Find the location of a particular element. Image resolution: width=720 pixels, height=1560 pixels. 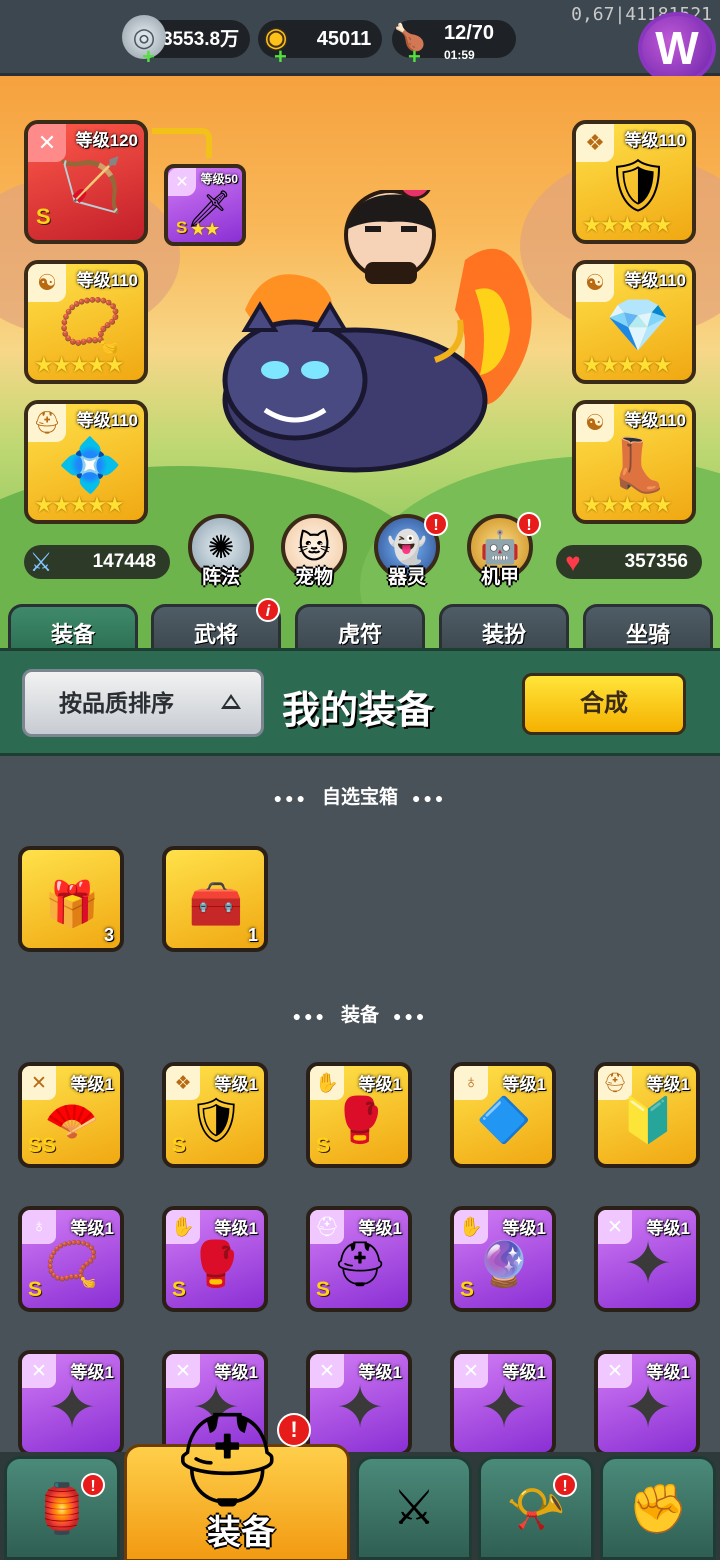

nav-upgrade-button: ✊ is located at coordinates (658, 1508).